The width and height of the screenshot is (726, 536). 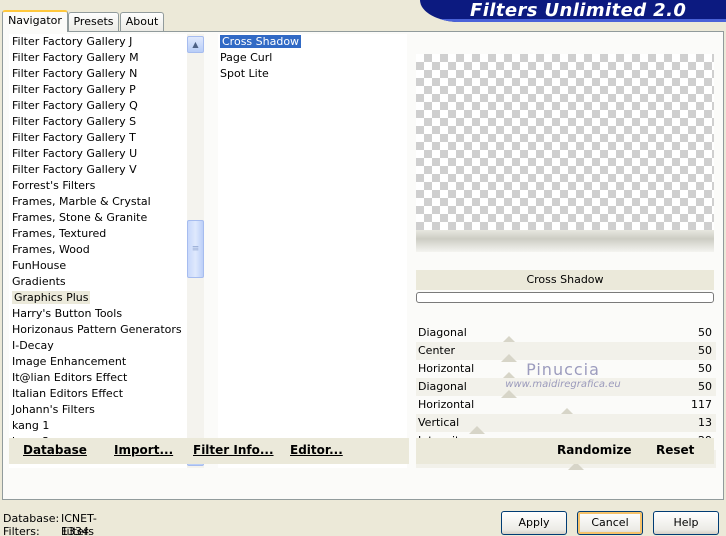 I want to click on category-item: Filter Factory Gallery M, so click(x=98, y=58).